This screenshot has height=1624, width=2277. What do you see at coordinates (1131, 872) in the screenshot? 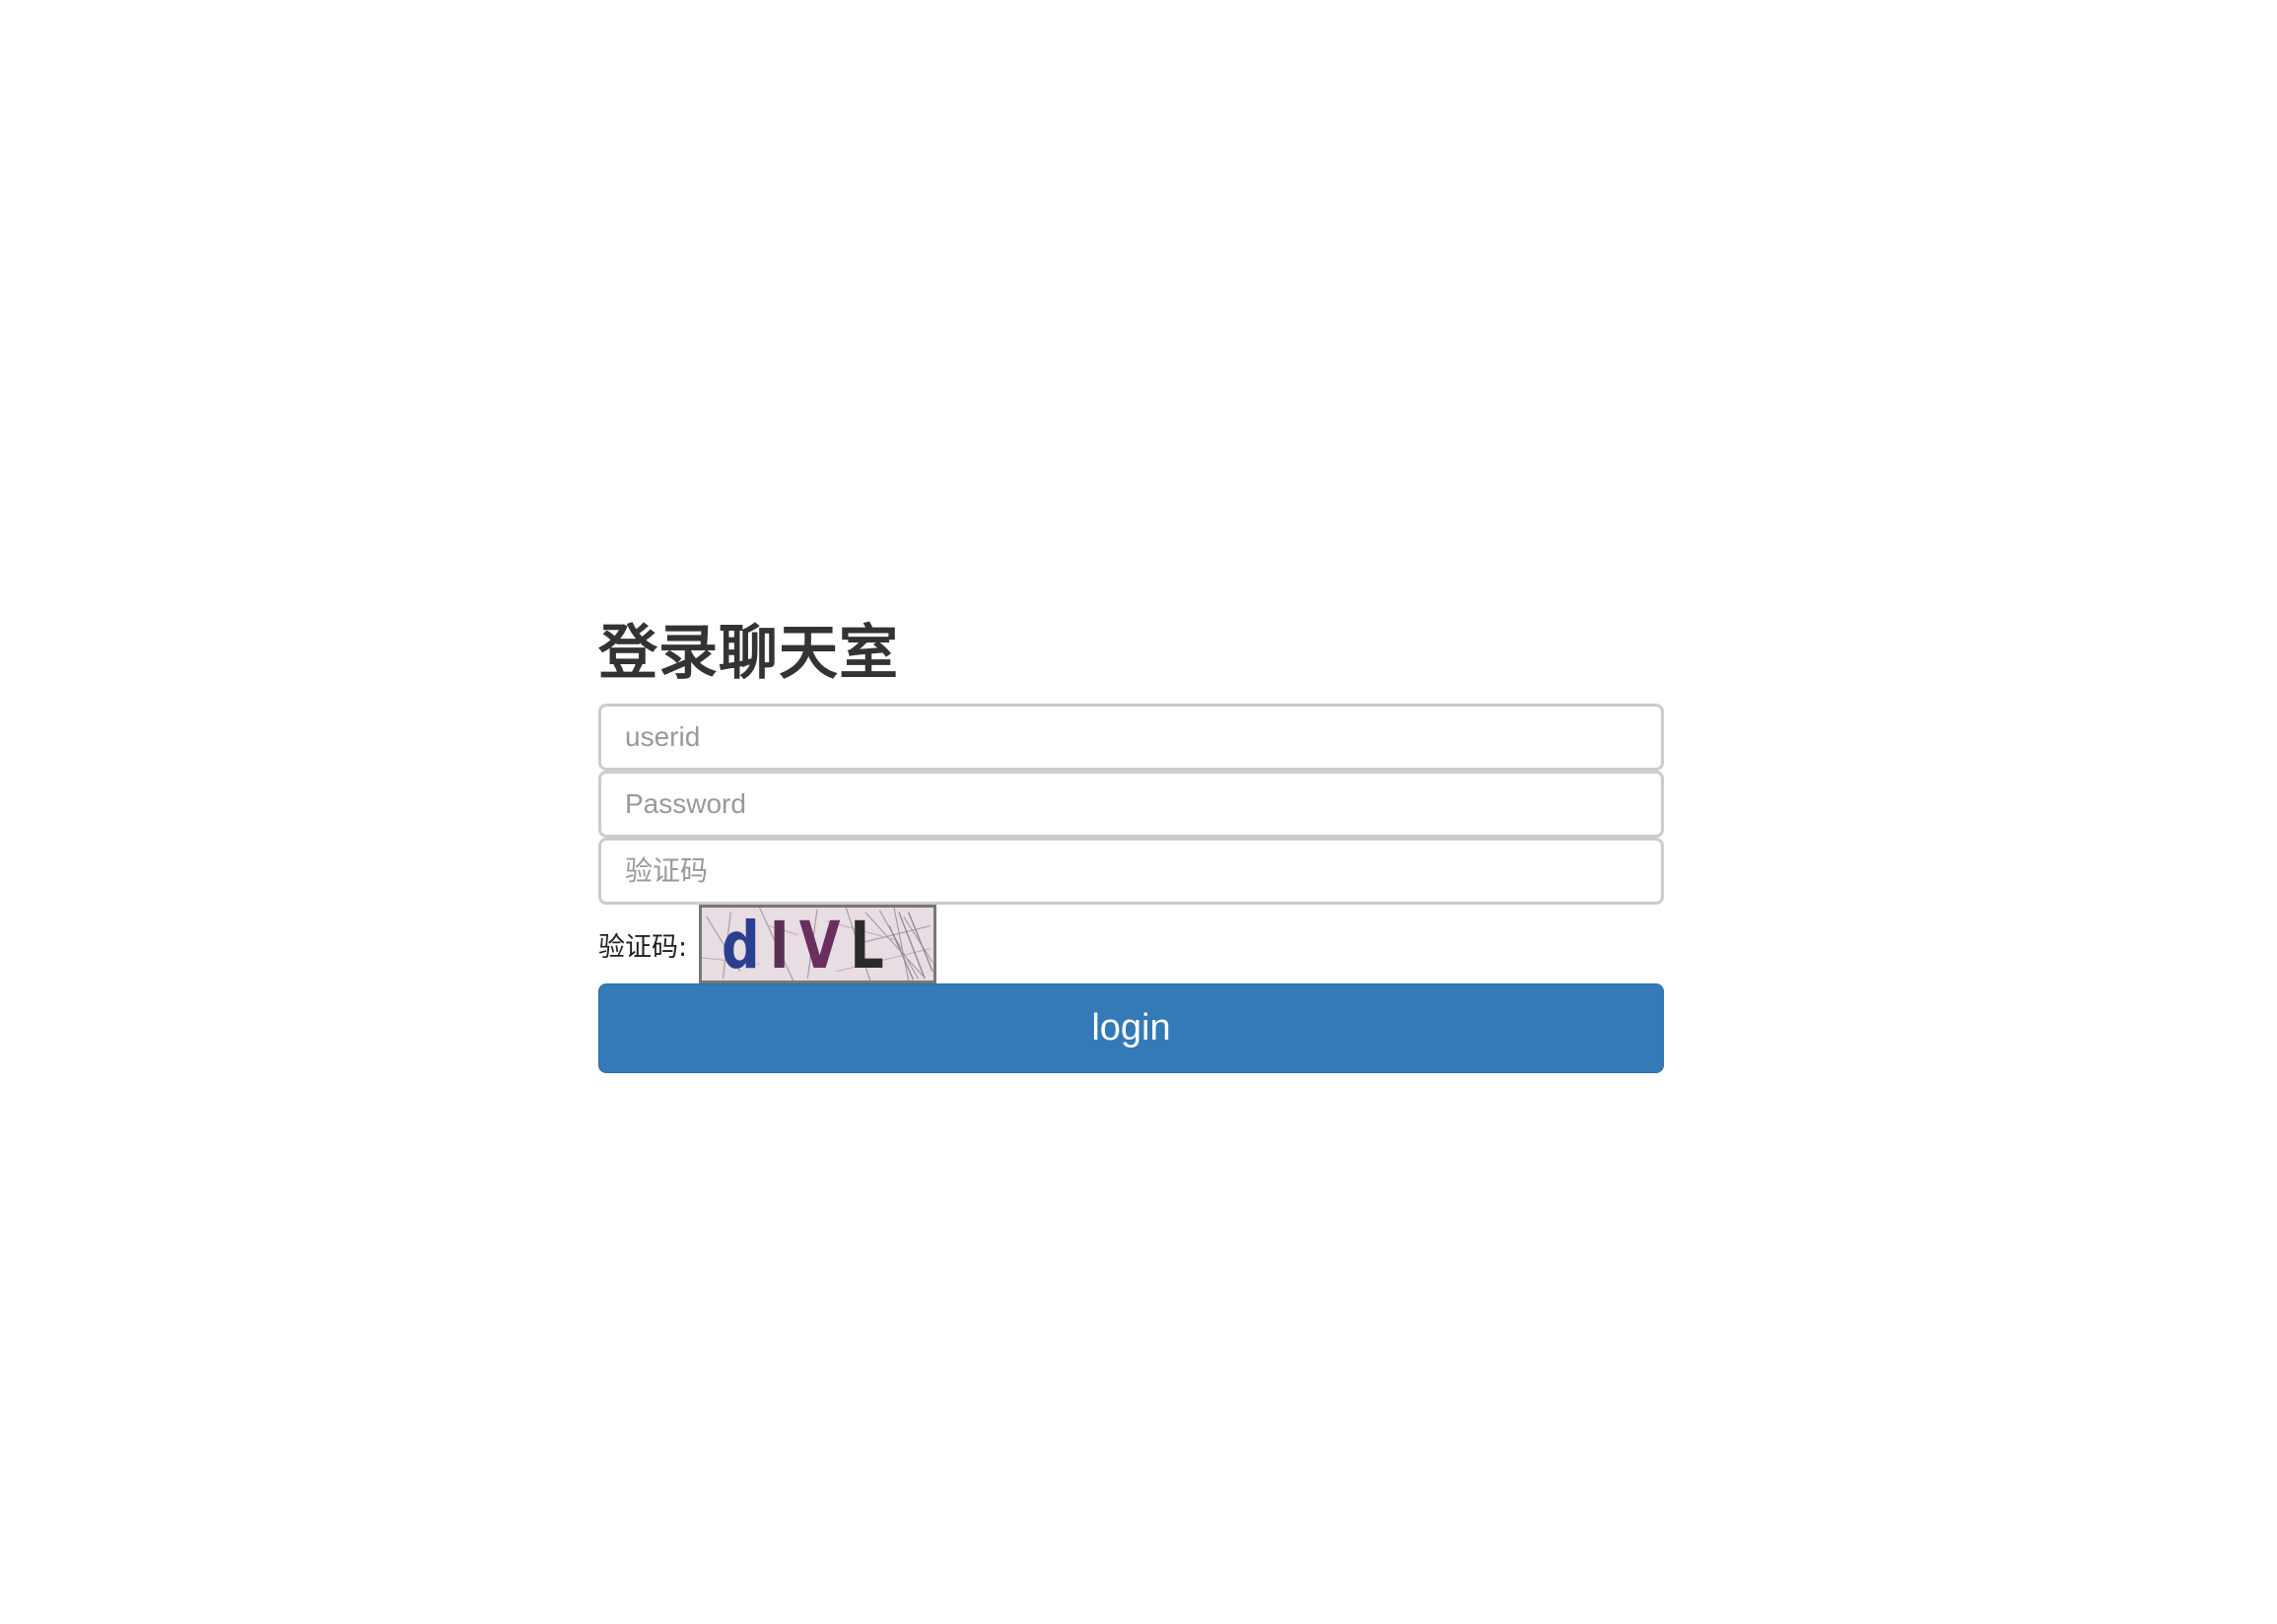
I see `captcha-input` at bounding box center [1131, 872].